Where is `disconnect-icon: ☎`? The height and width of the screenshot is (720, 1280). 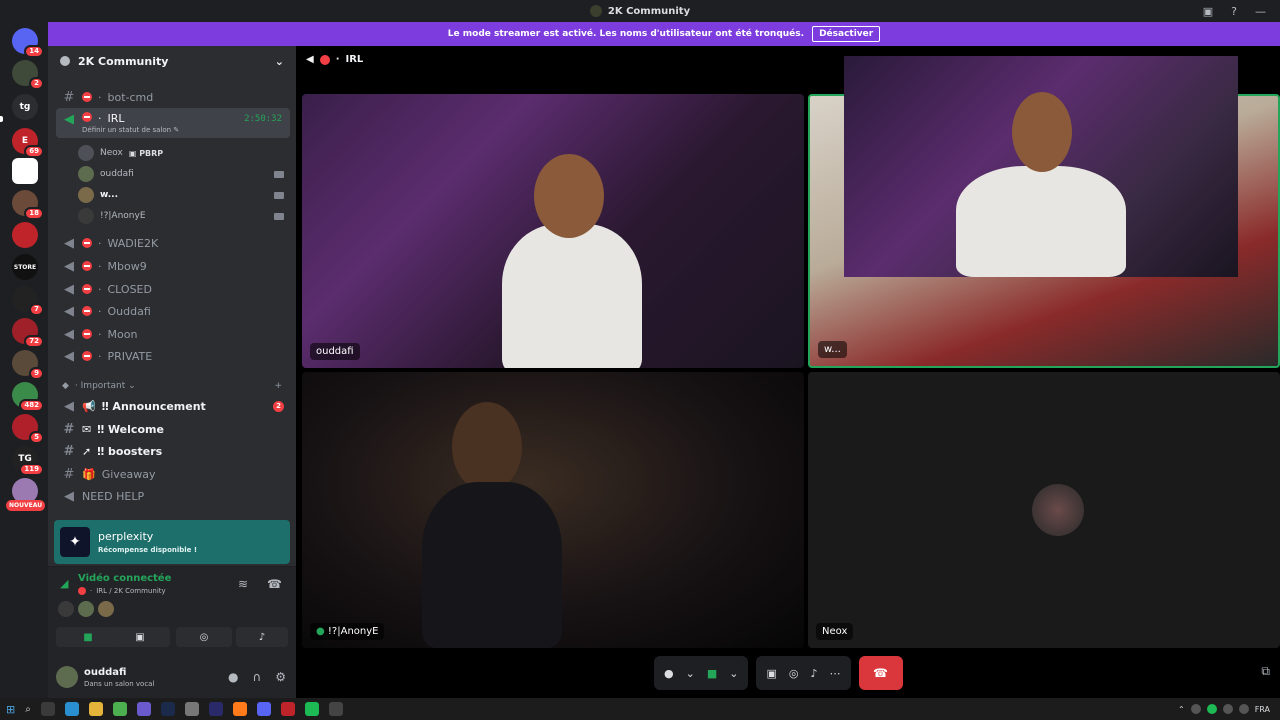
disconnect-icon: ☎ is located at coordinates (274, 584).